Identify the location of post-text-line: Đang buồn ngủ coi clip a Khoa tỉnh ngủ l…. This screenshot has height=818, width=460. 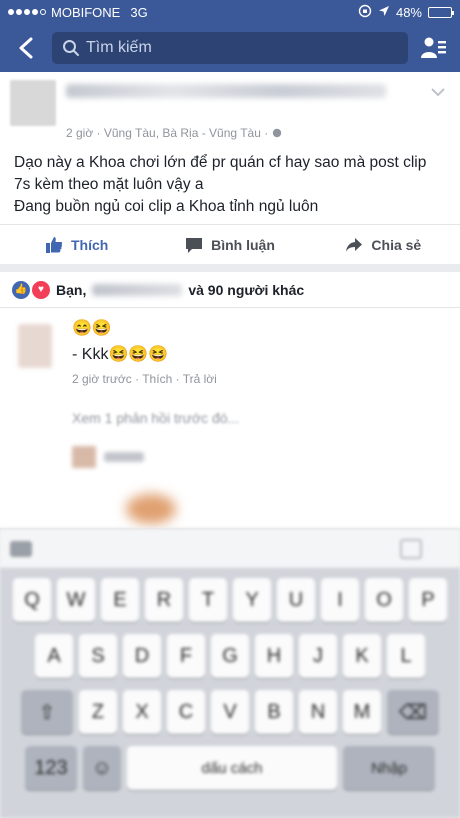
(166, 206).